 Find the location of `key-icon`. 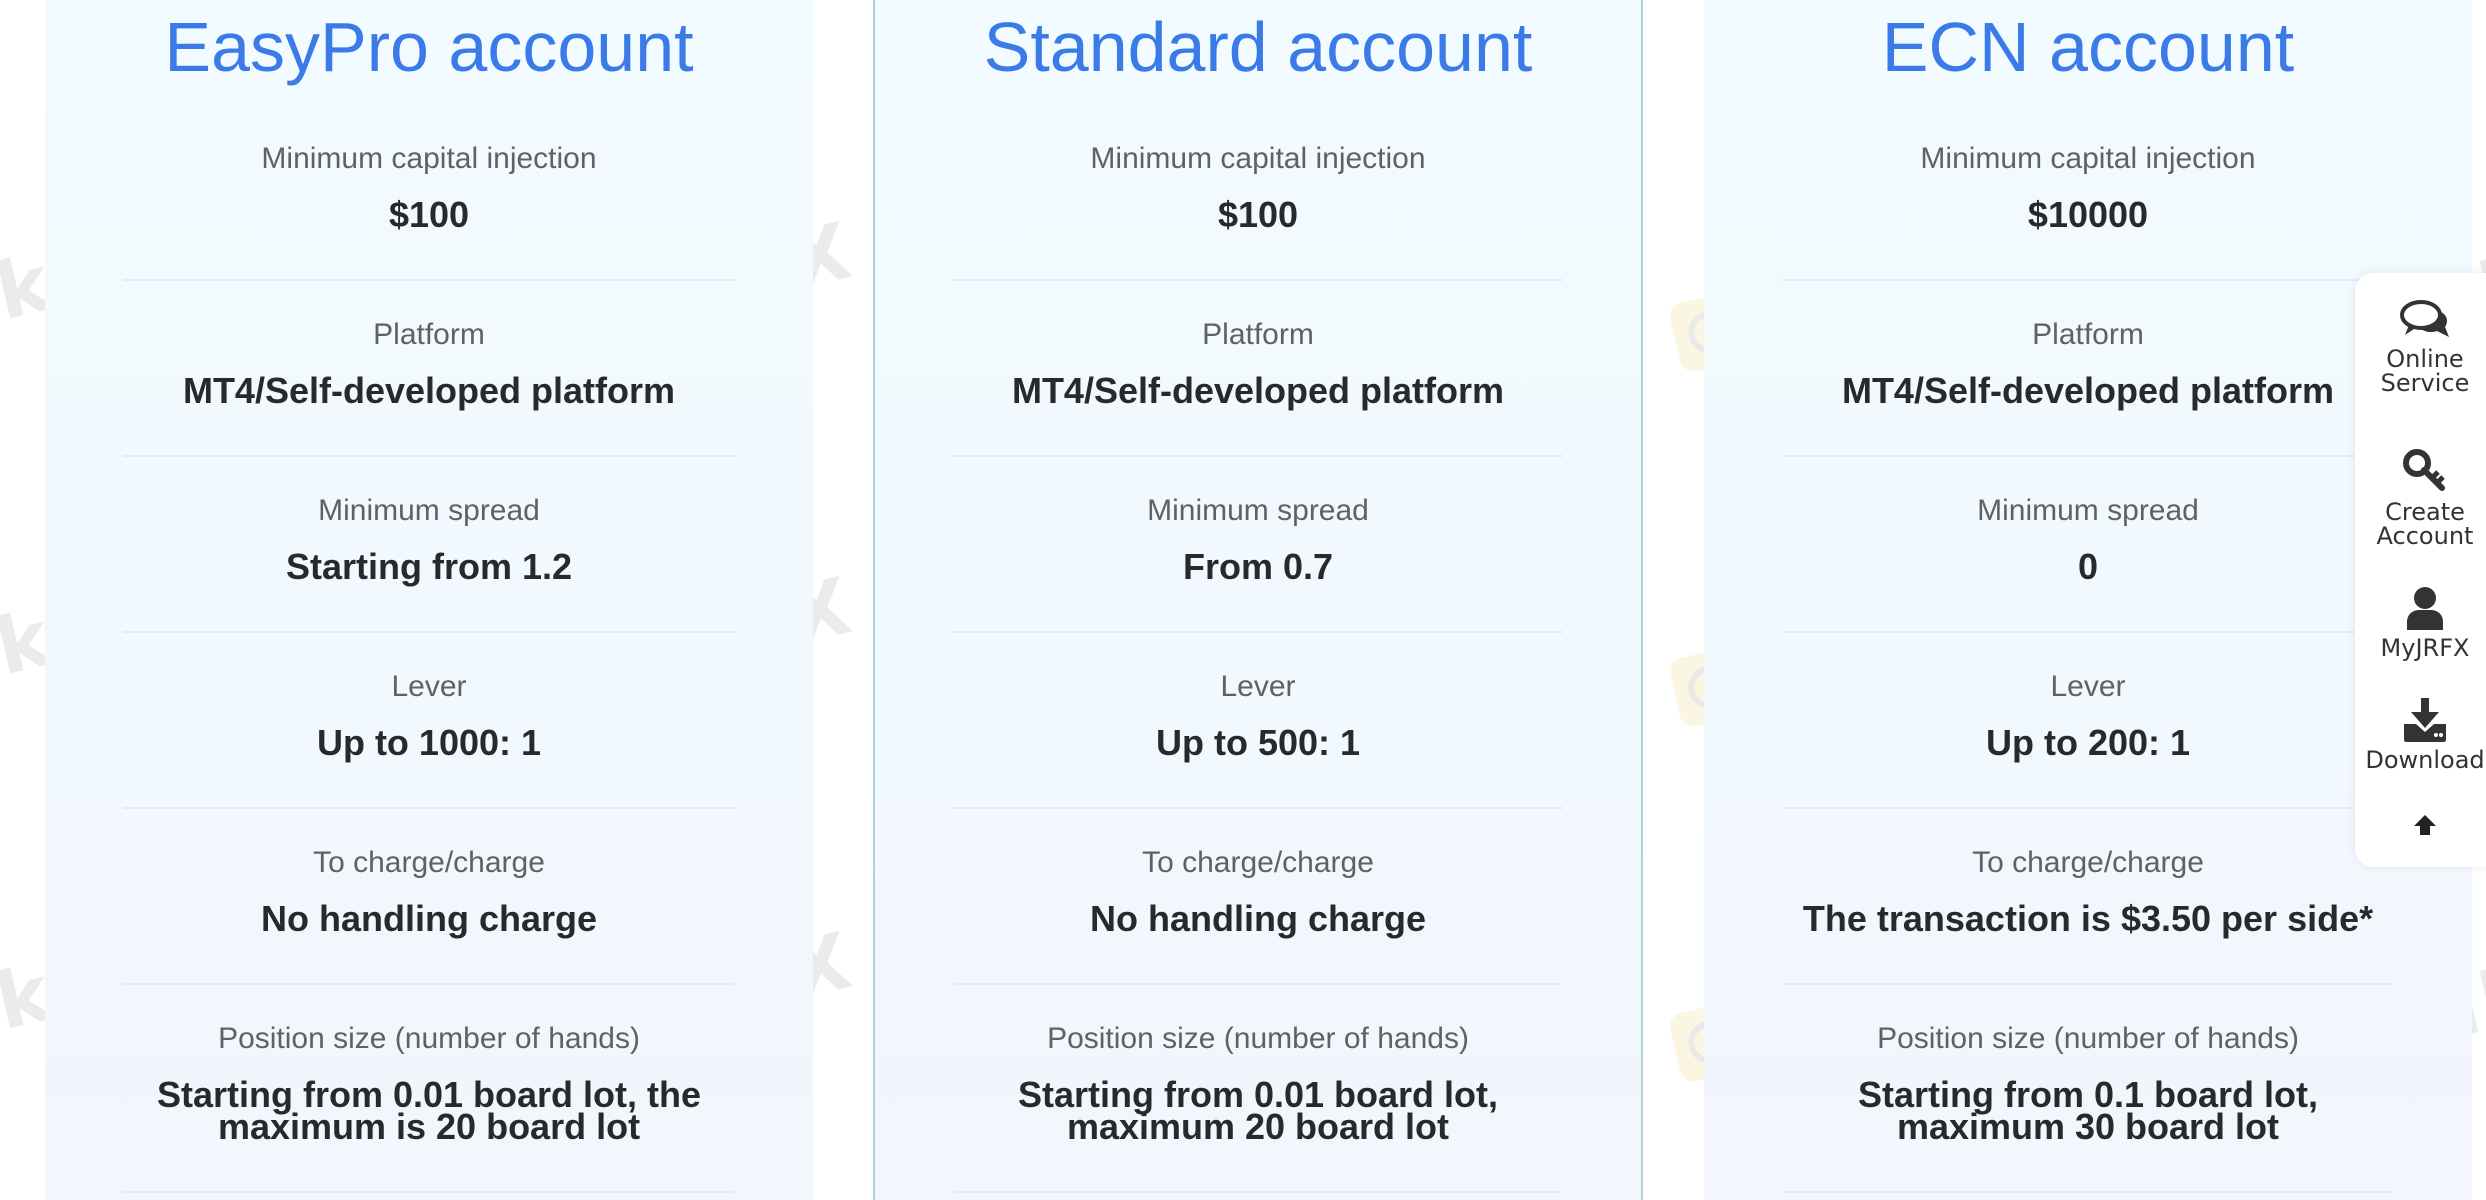

key-icon is located at coordinates (2424, 470).